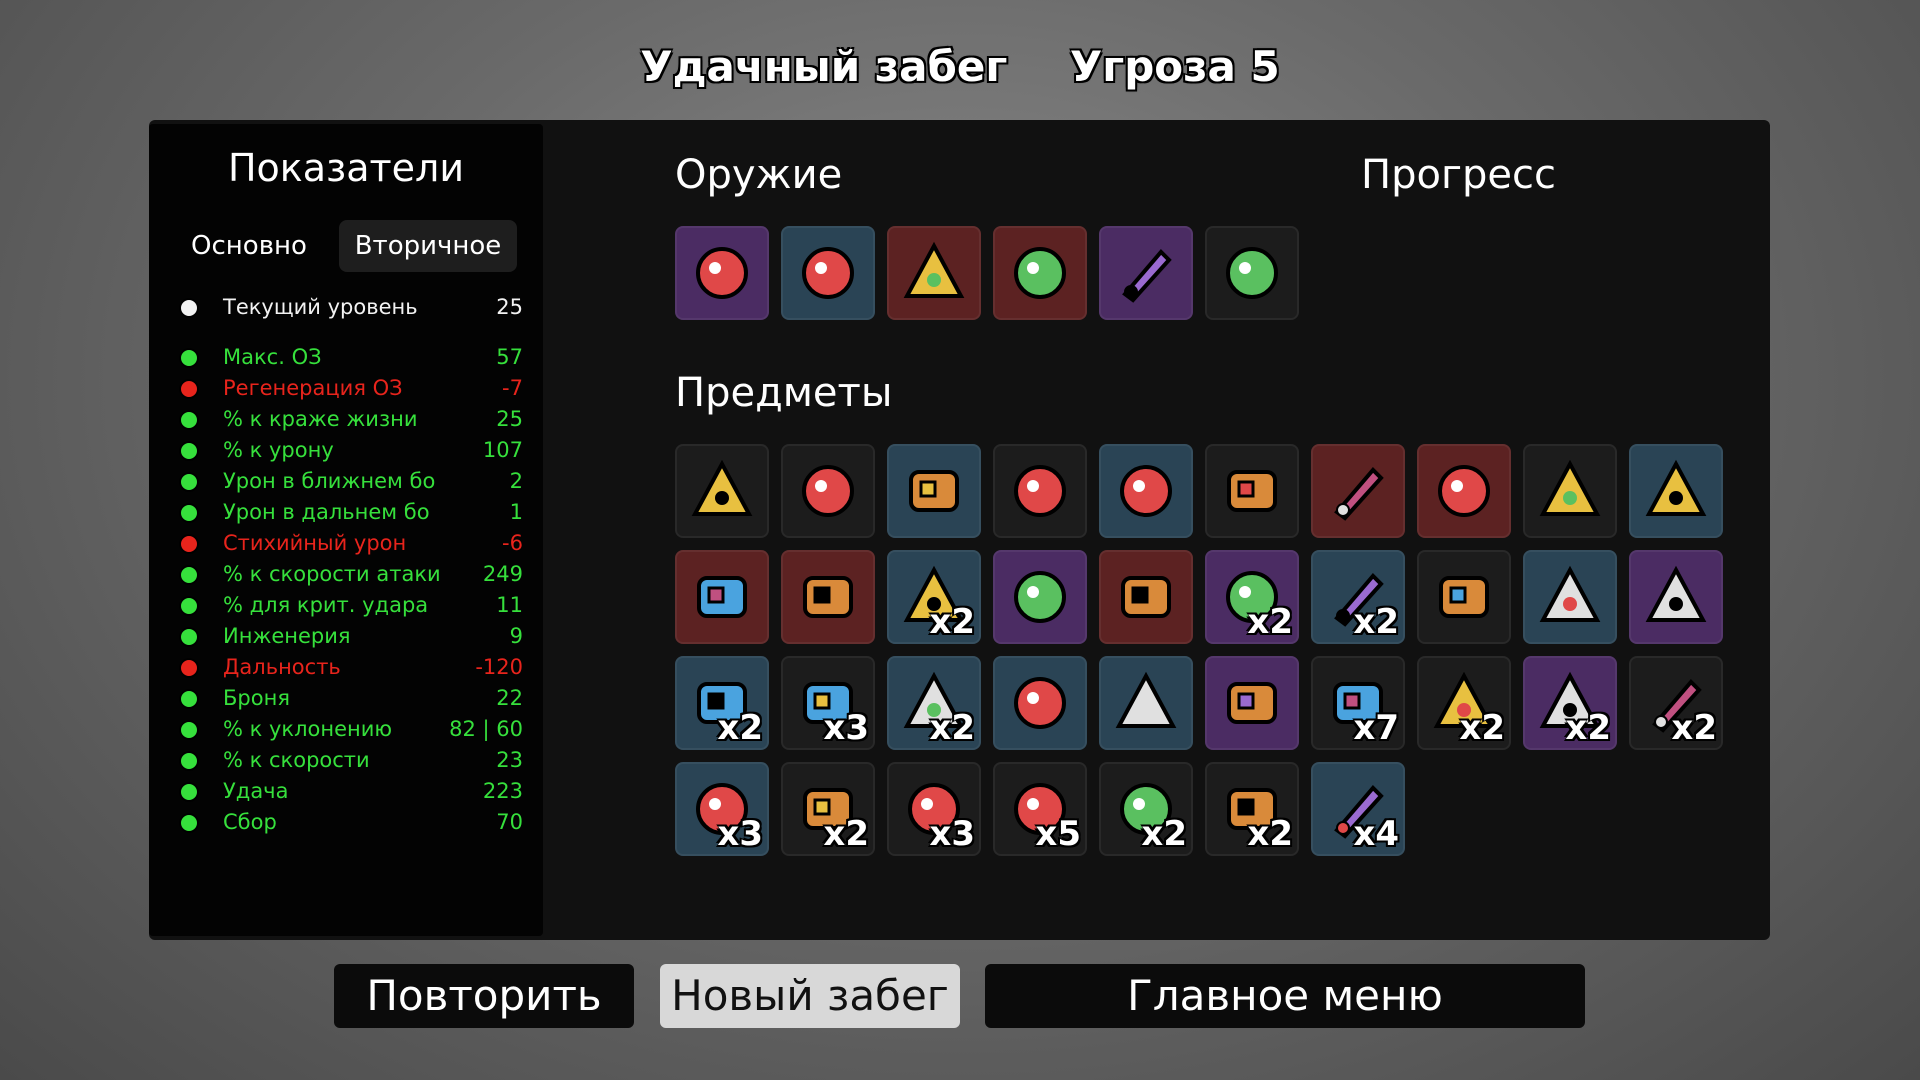 This screenshot has width=1920, height=1080. What do you see at coordinates (189, 823) in the screenshot?
I see `harvest-icon` at bounding box center [189, 823].